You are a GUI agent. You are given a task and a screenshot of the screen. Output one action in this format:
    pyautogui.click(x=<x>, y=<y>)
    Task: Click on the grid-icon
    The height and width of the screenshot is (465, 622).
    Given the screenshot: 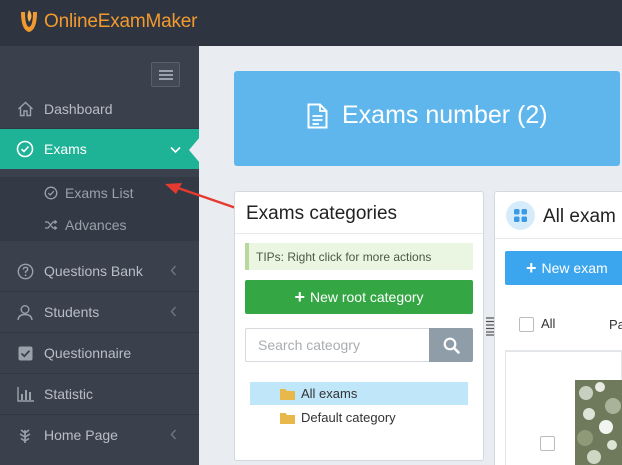 What is the action you would take?
    pyautogui.click(x=520, y=215)
    